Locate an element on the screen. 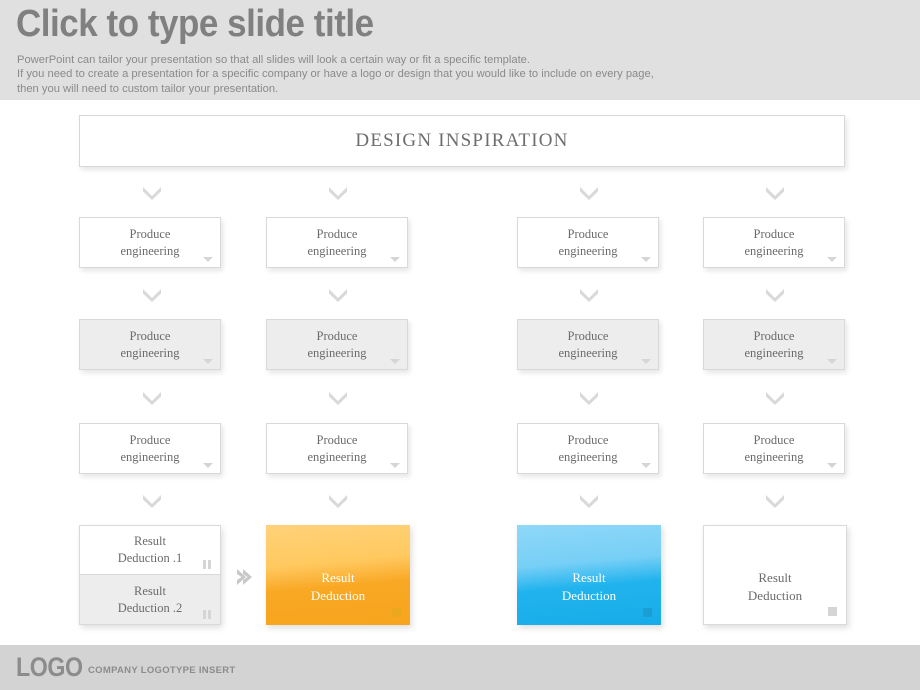 The image size is (920, 690). banner-label: DESIGN INSPIRATION is located at coordinates (462, 140).